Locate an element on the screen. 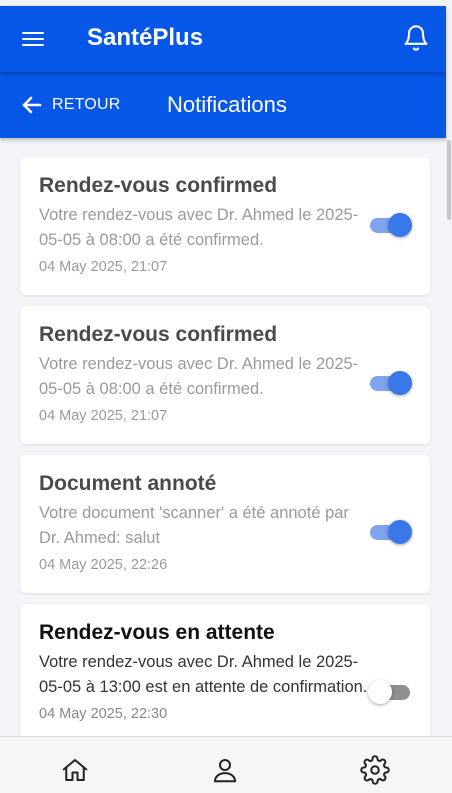 The image size is (452, 793). notification-title: Document annoté is located at coordinates (128, 483).